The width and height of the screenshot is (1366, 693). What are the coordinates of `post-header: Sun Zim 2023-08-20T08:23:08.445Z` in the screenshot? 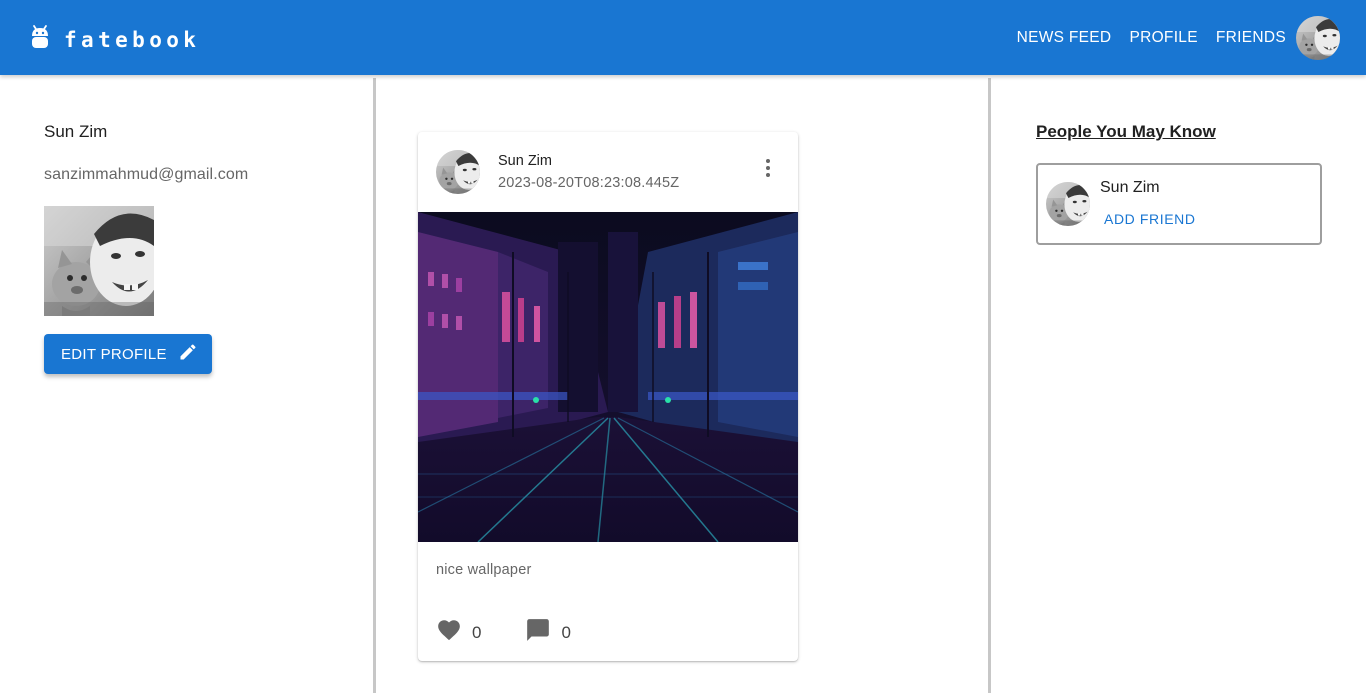 It's located at (608, 172).